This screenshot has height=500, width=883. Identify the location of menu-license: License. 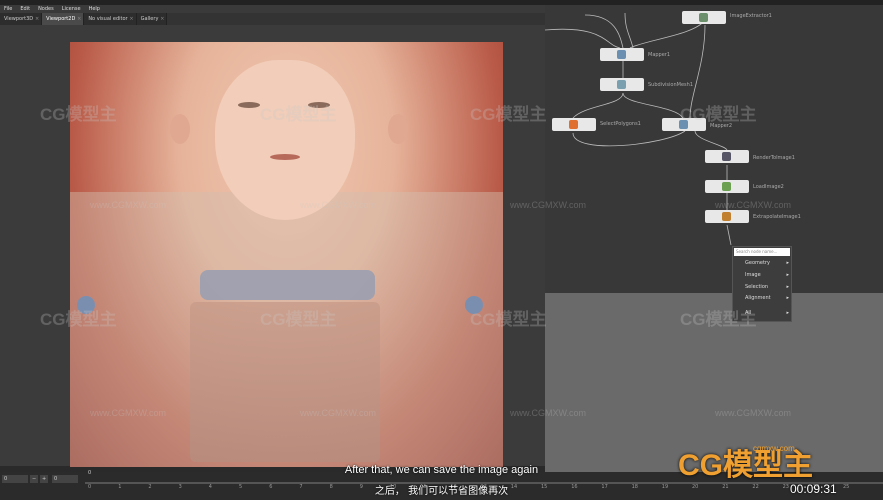
(71, 9).